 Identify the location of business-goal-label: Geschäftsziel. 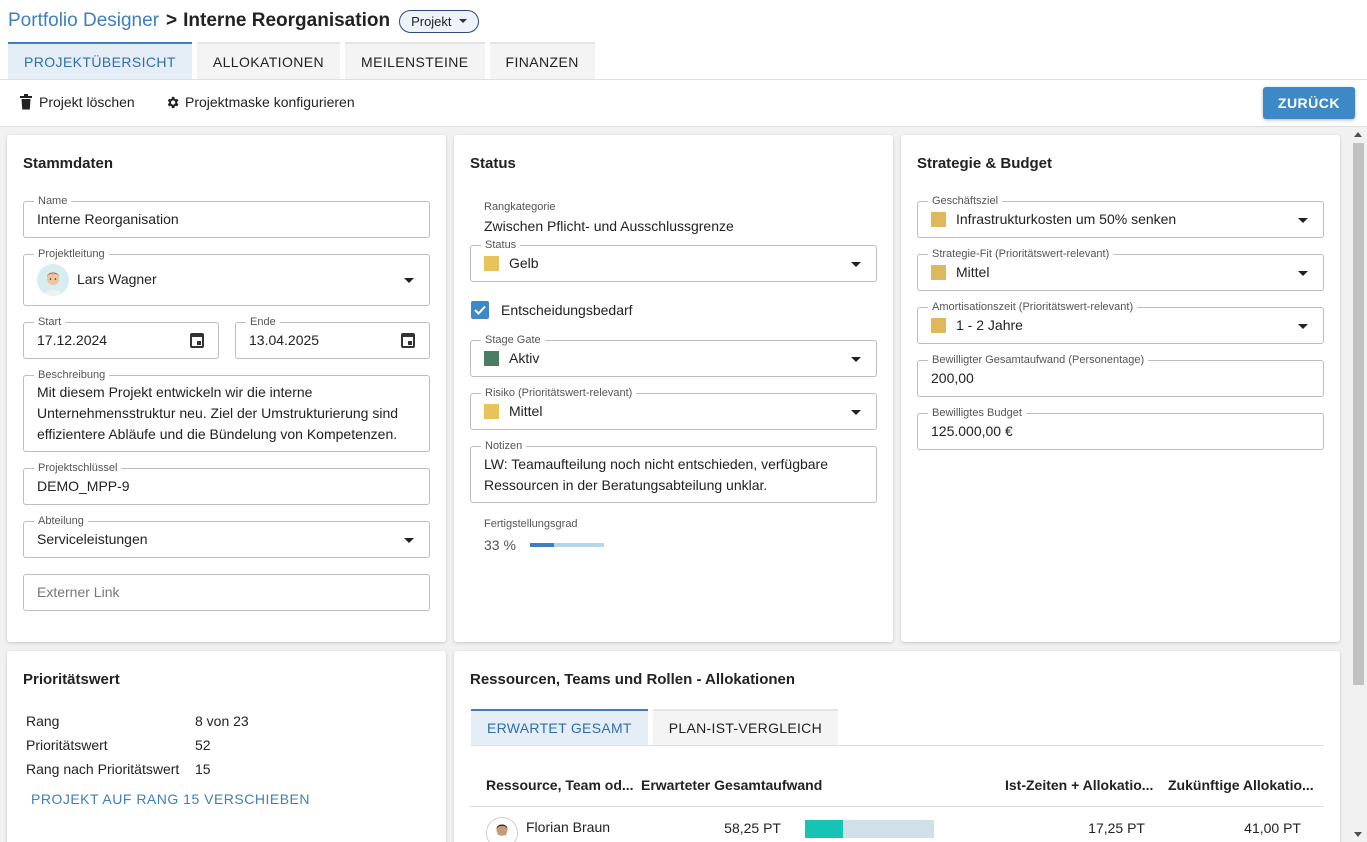
(965, 201).